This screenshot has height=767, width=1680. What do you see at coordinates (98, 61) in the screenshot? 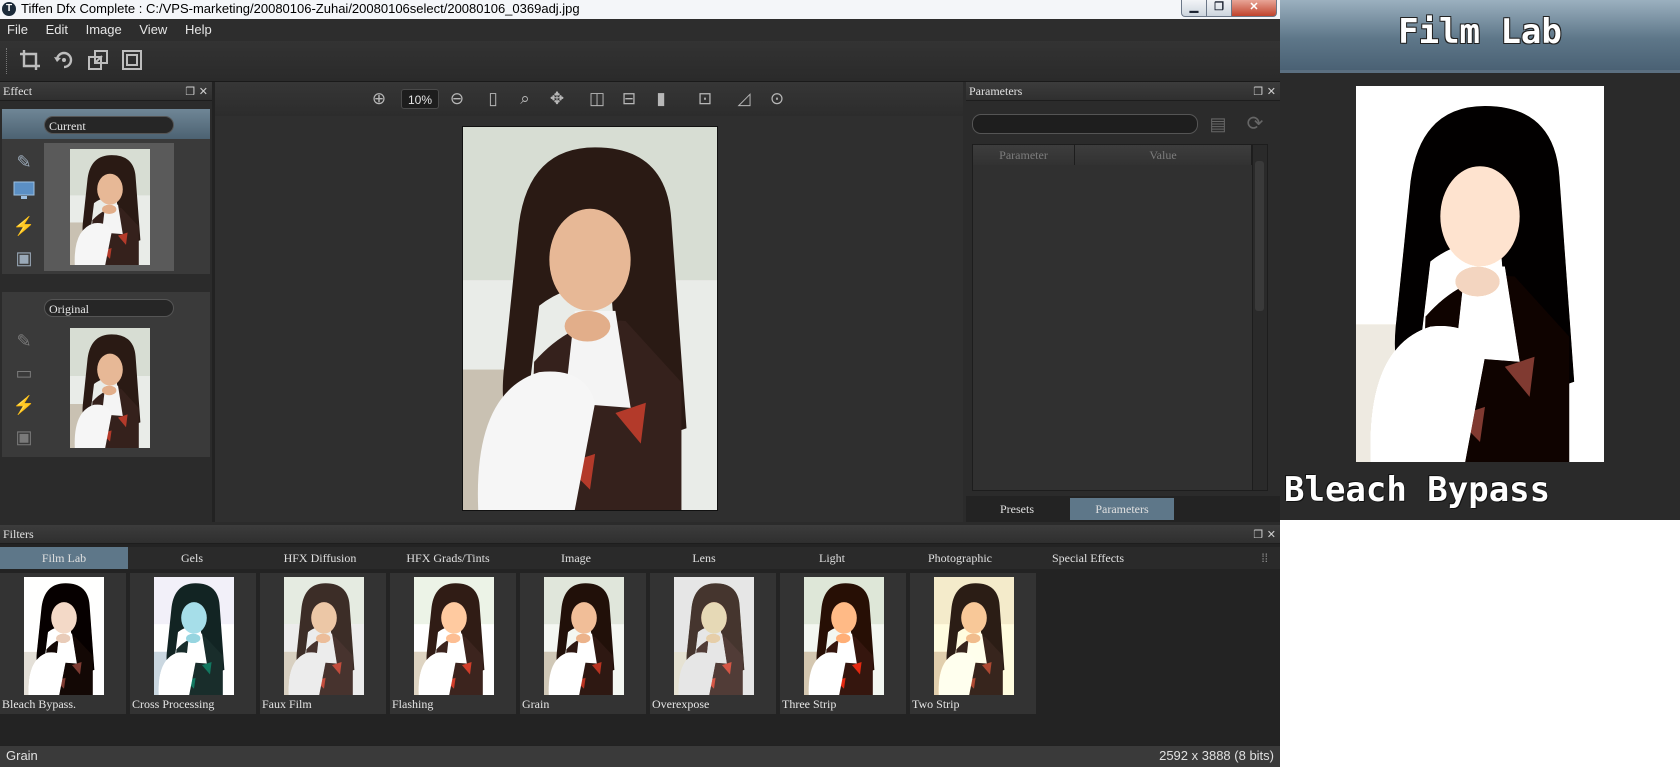
I see `resize-icon` at bounding box center [98, 61].